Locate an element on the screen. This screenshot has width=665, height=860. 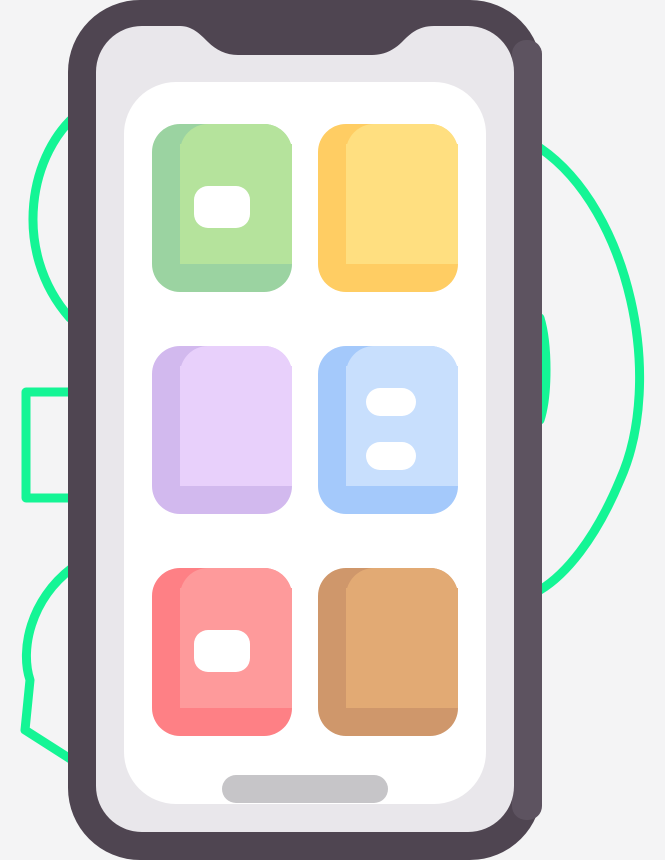
home-indicator is located at coordinates (305, 789).